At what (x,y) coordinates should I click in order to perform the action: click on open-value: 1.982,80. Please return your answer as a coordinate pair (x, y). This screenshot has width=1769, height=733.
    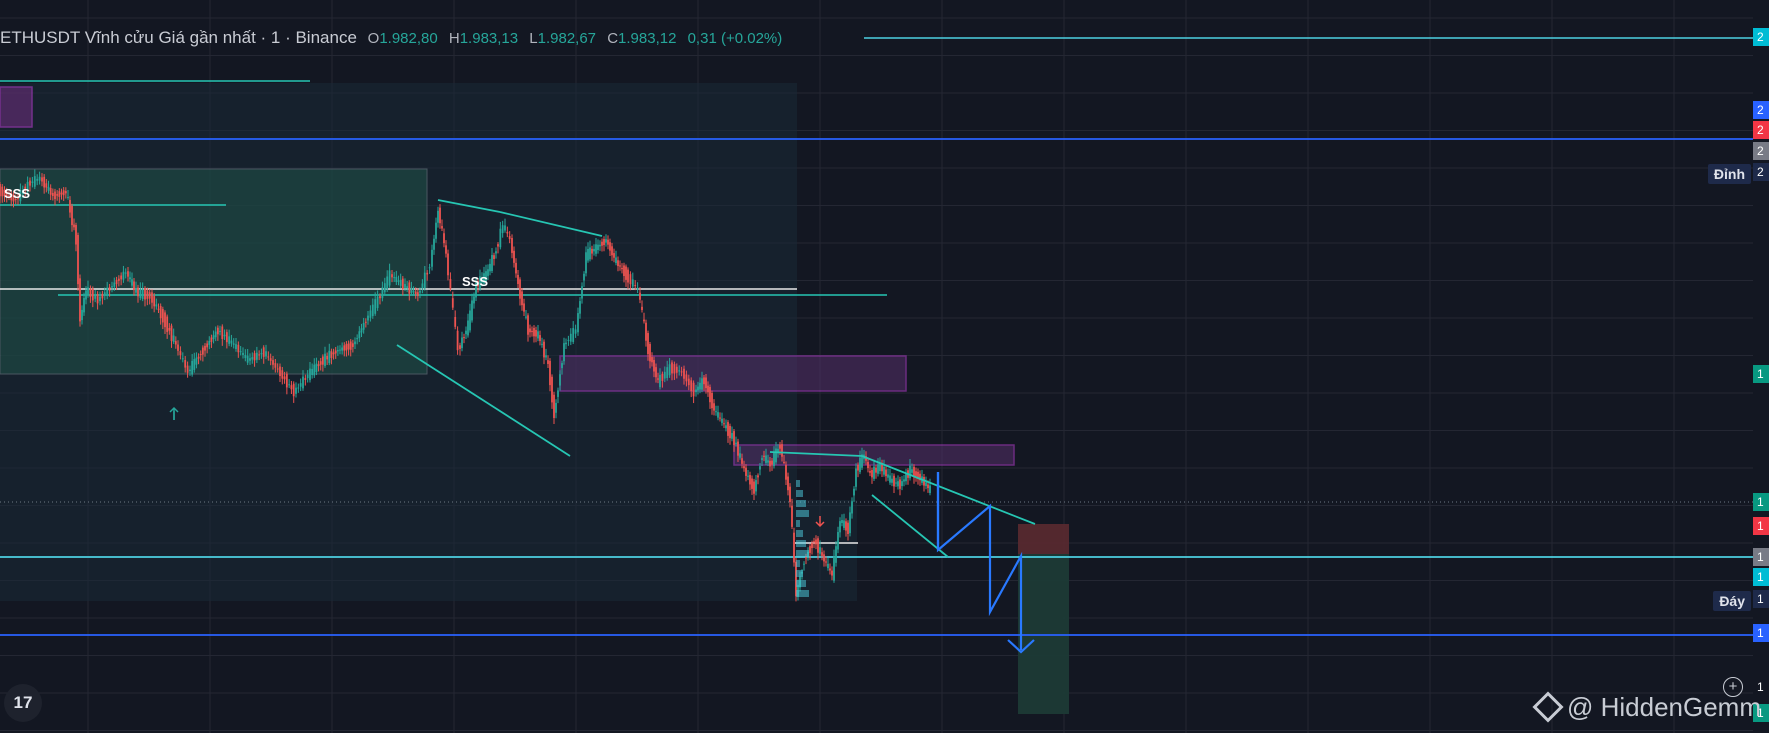
    Looking at the image, I should click on (408, 38).